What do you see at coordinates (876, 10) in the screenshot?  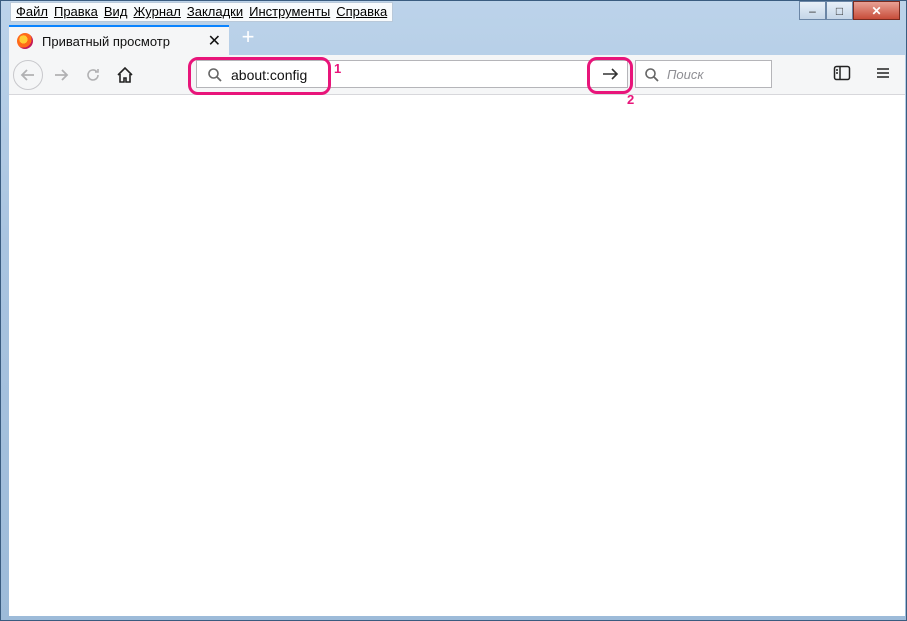 I see `close-window-button: ✕` at bounding box center [876, 10].